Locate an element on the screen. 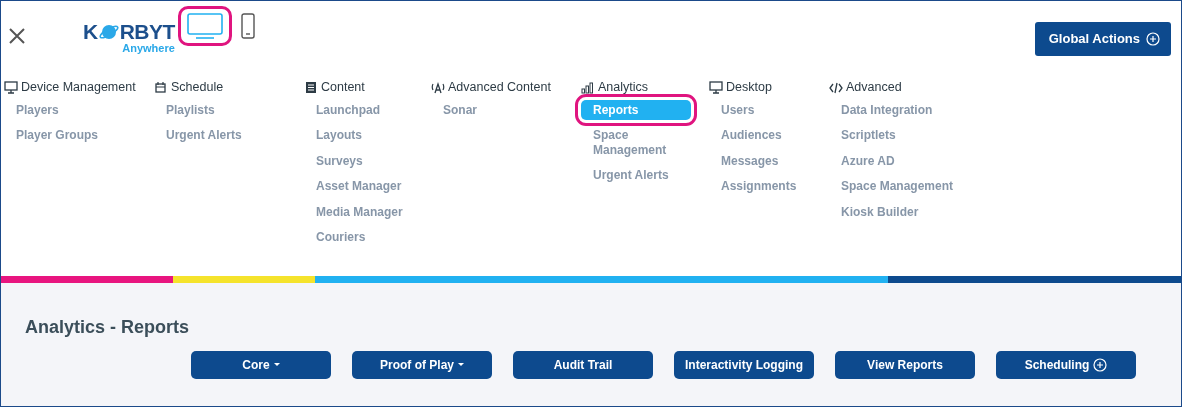  monitor-view-button is located at coordinates (204, 26).